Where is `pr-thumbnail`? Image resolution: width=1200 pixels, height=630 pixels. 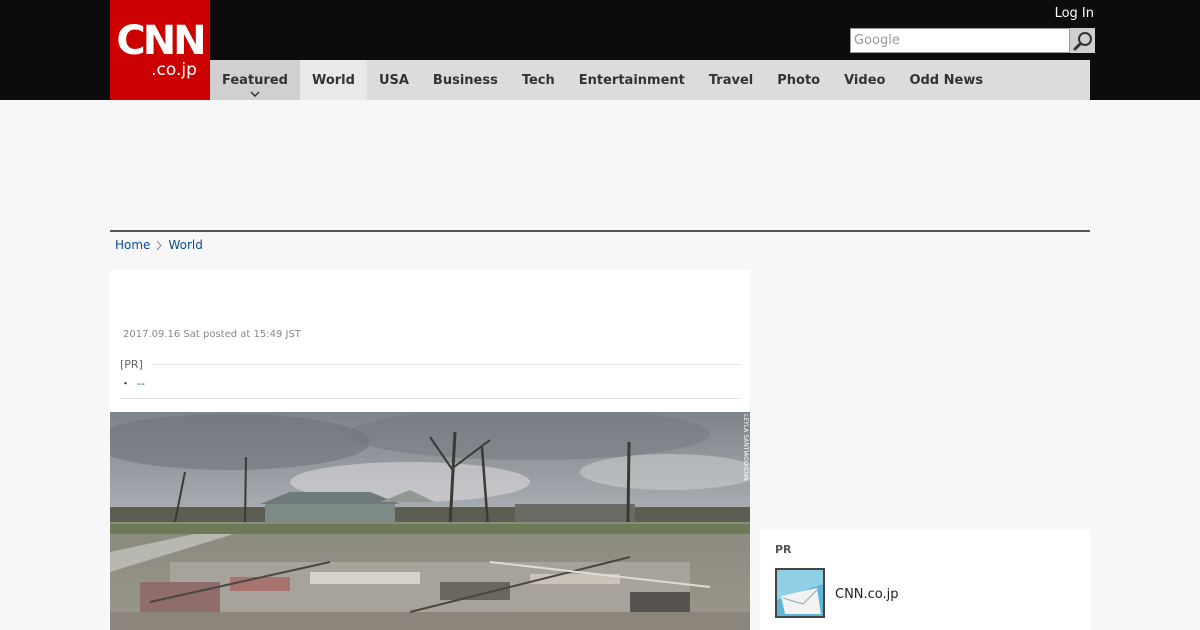
pr-thumbnail is located at coordinates (800, 593).